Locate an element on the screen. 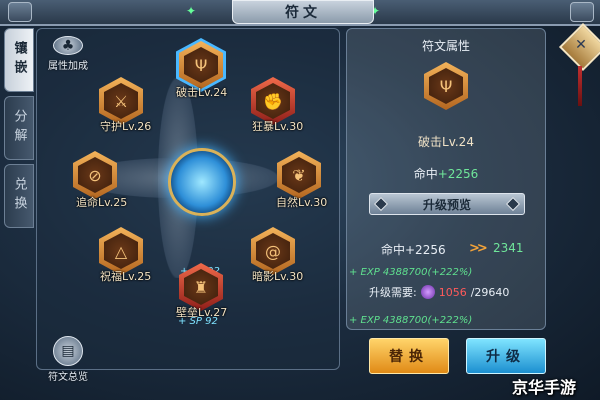 Image resolution: width=600 pixels, height=400 pixels. helmet-icon: ♜ is located at coordinates (201, 287).